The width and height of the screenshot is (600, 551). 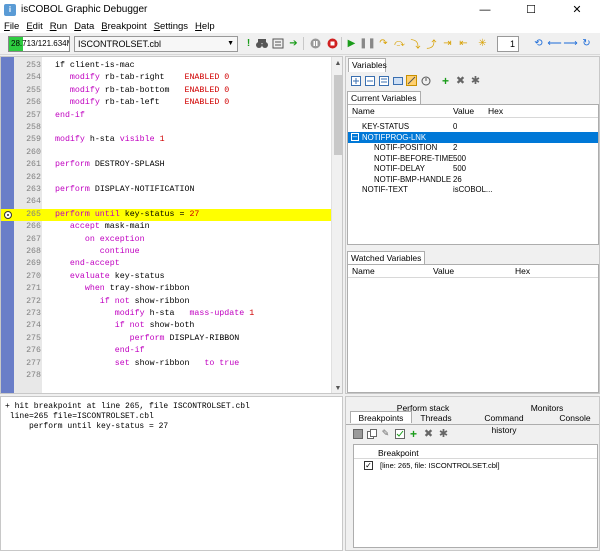 What do you see at coordinates (473, 158) in the screenshot?
I see `variable-row: NOTIF-BEFORE-TIME 500` at bounding box center [473, 158].